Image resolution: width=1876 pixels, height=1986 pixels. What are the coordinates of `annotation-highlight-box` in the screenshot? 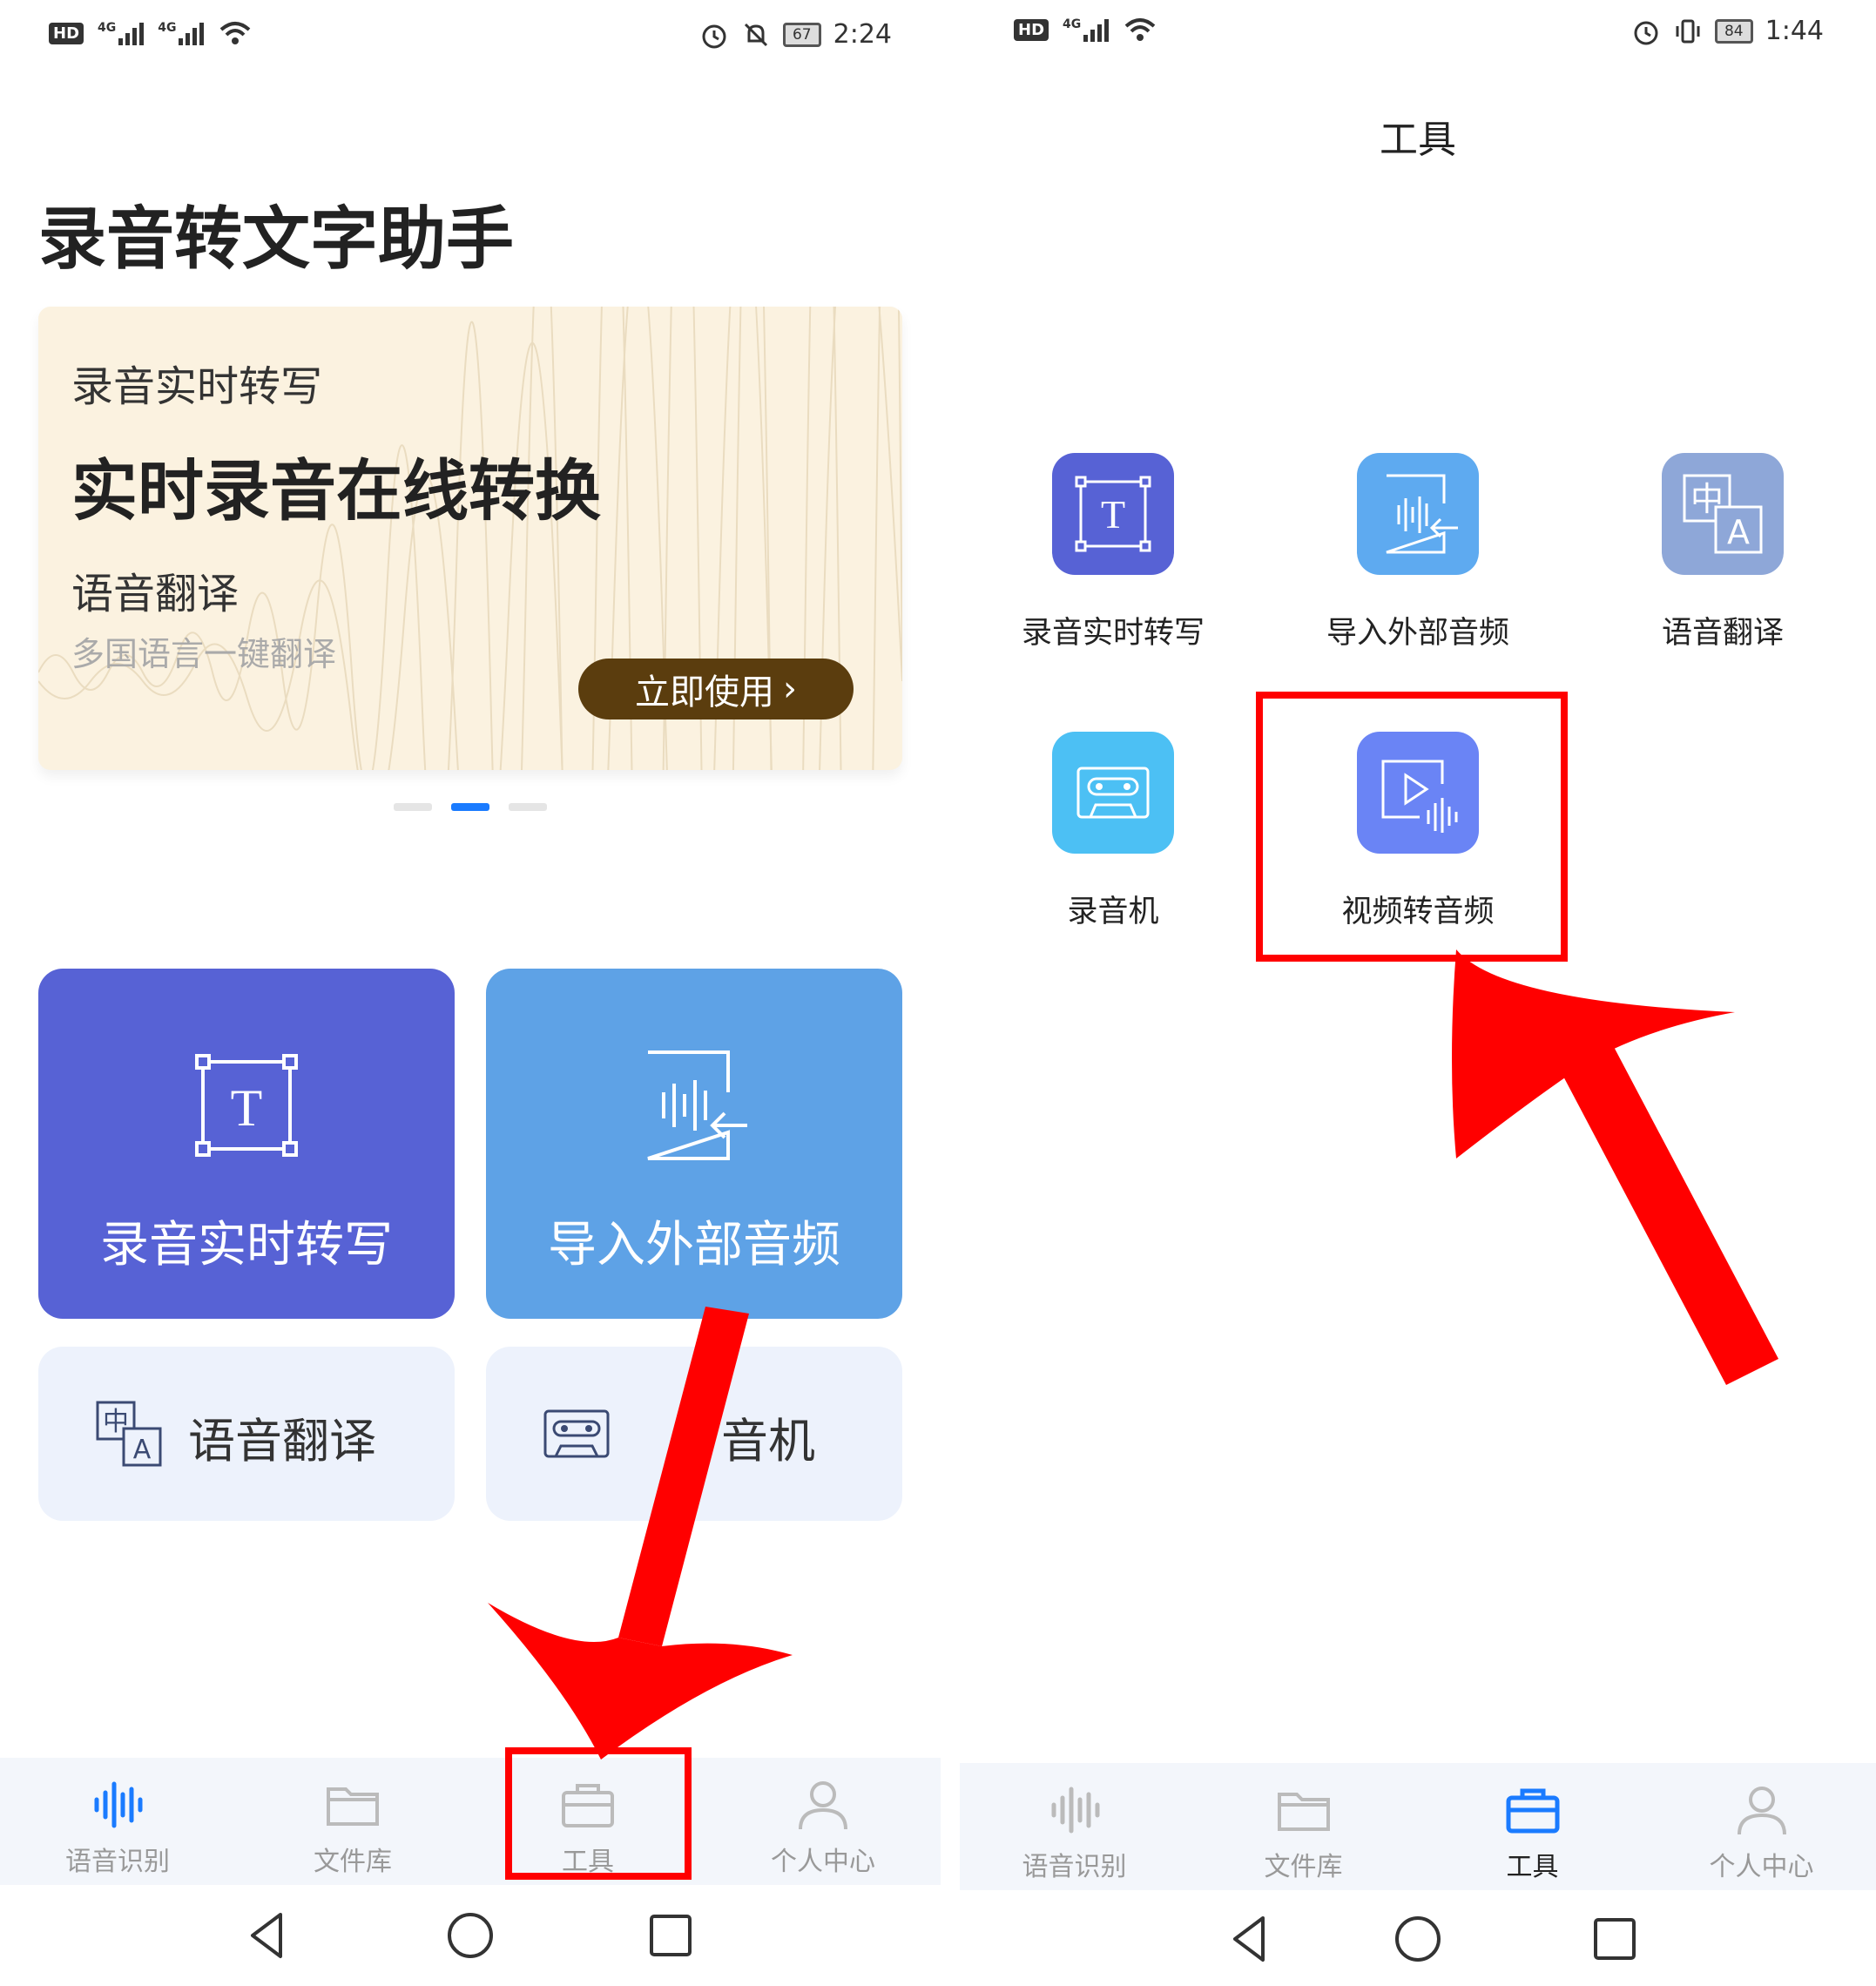 It's located at (1412, 827).